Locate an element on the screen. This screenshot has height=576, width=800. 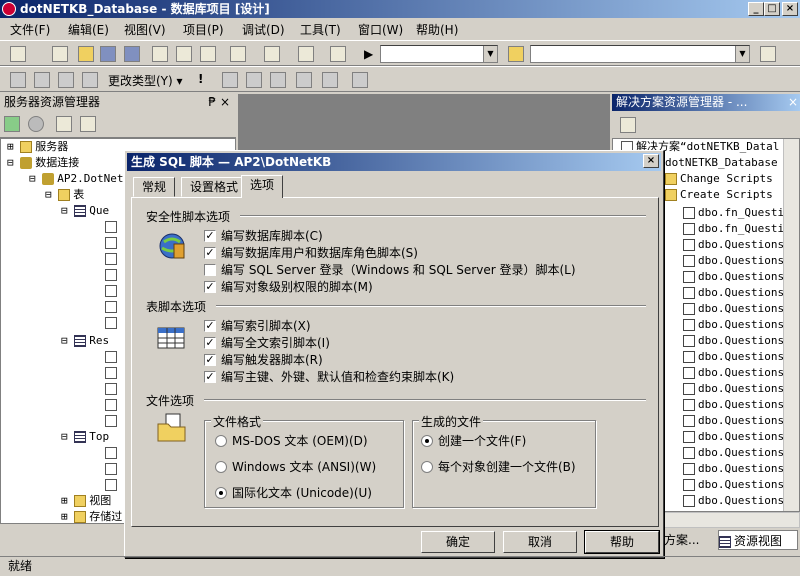
show-diagram-icon is located at coordinates (18, 80).